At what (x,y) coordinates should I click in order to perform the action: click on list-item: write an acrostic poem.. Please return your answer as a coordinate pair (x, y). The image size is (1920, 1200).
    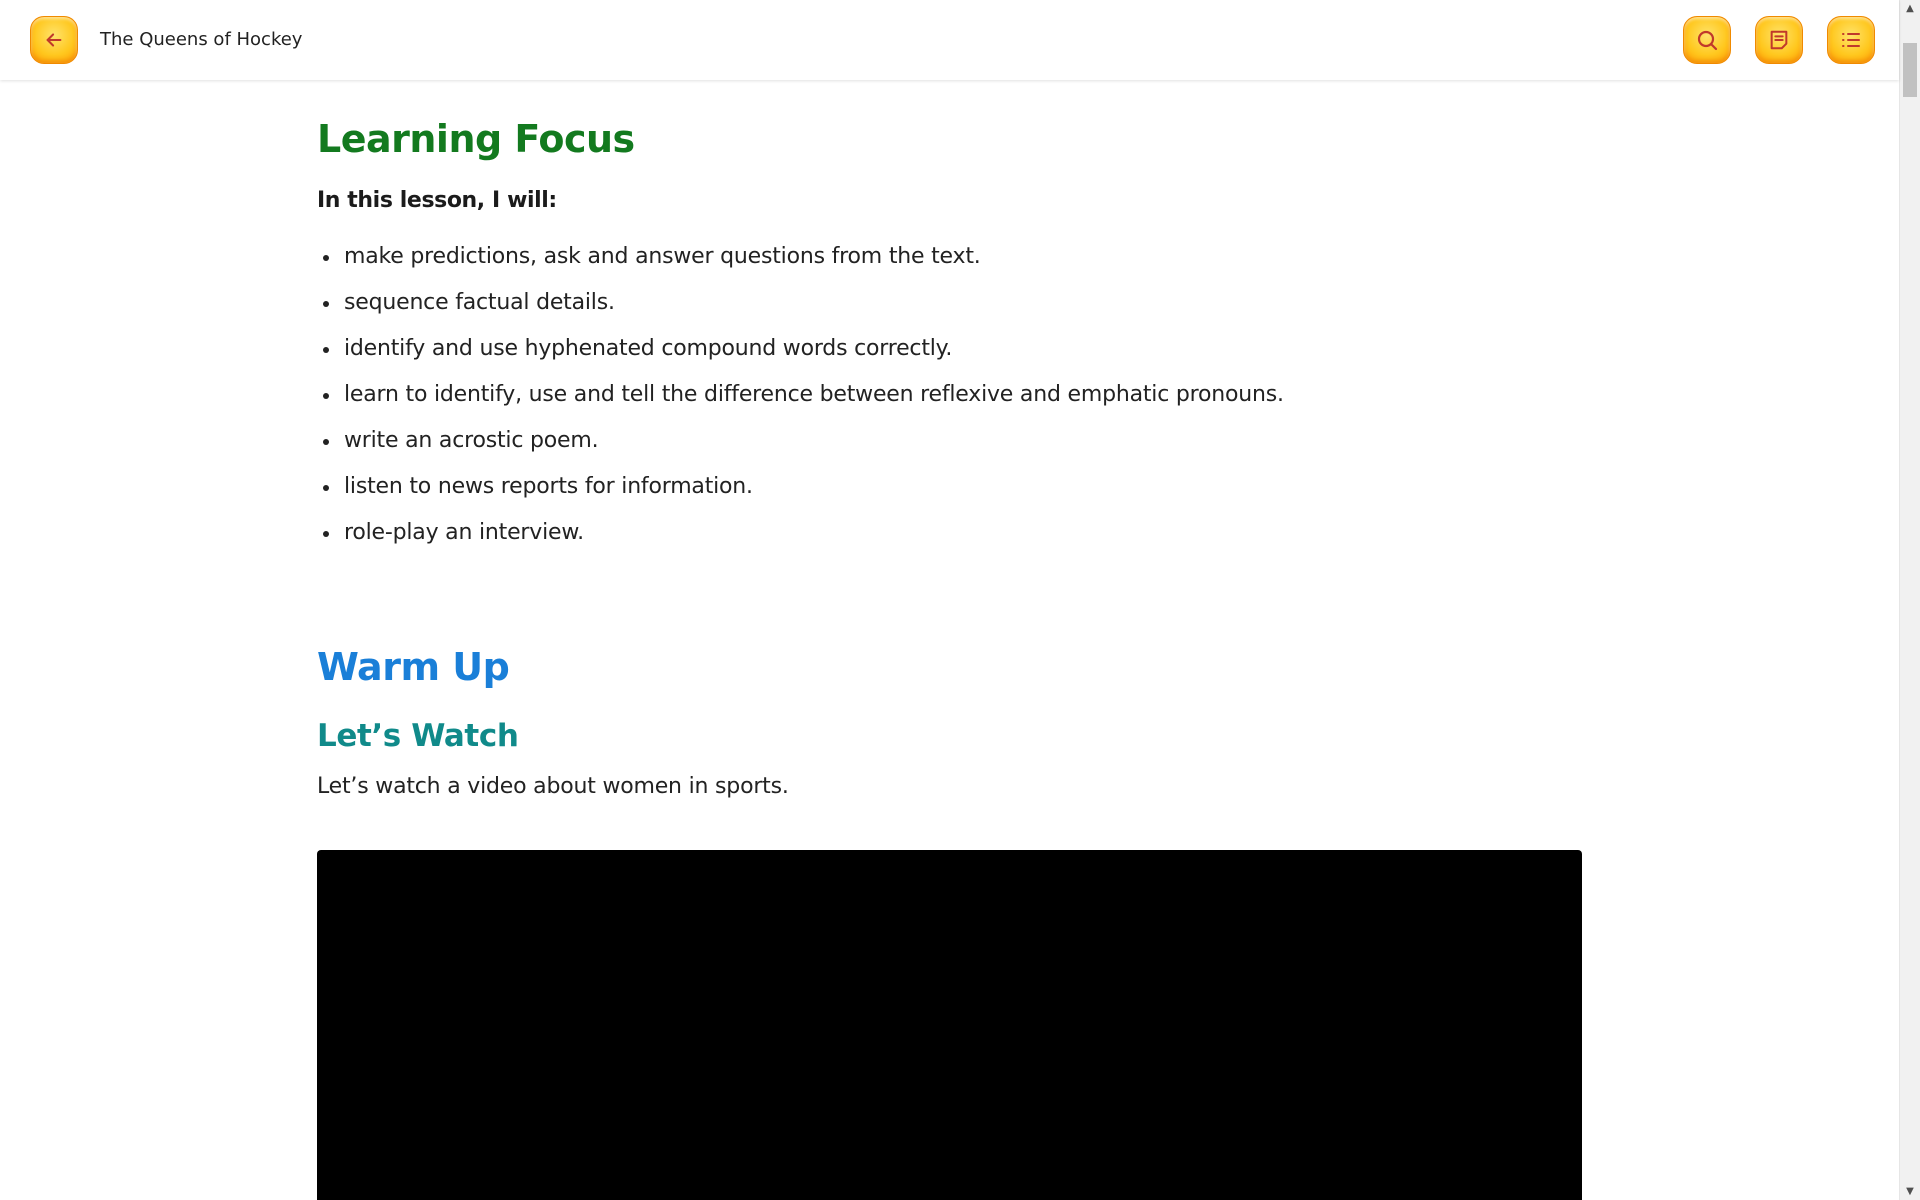
    Looking at the image, I should click on (952, 449).